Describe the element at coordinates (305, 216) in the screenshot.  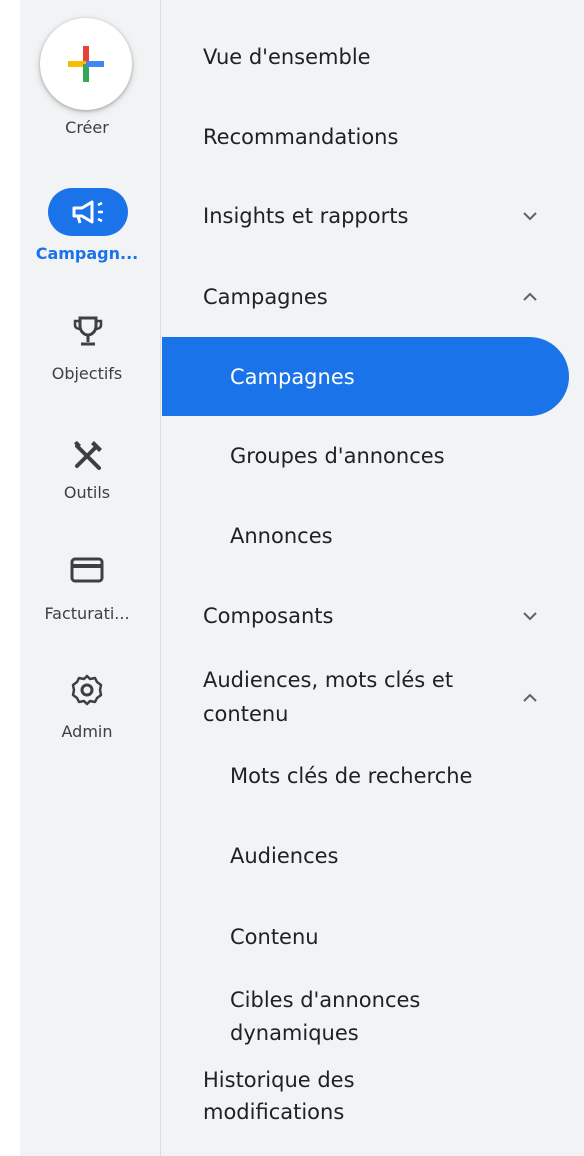
I see `nav-item-insights: Insights et rapports` at that location.